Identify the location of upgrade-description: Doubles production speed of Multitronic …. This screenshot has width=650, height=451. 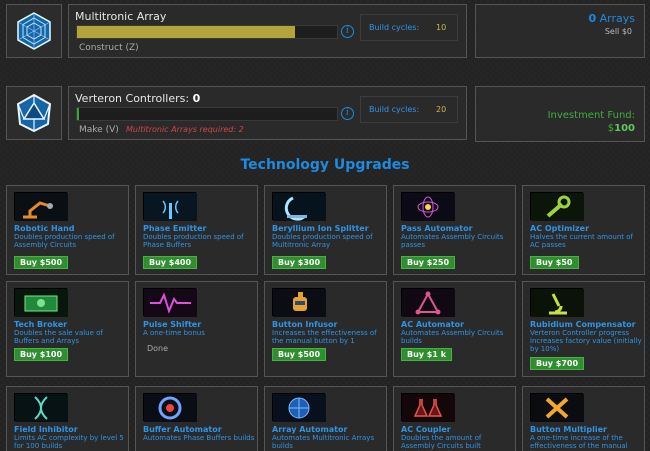
(322, 241).